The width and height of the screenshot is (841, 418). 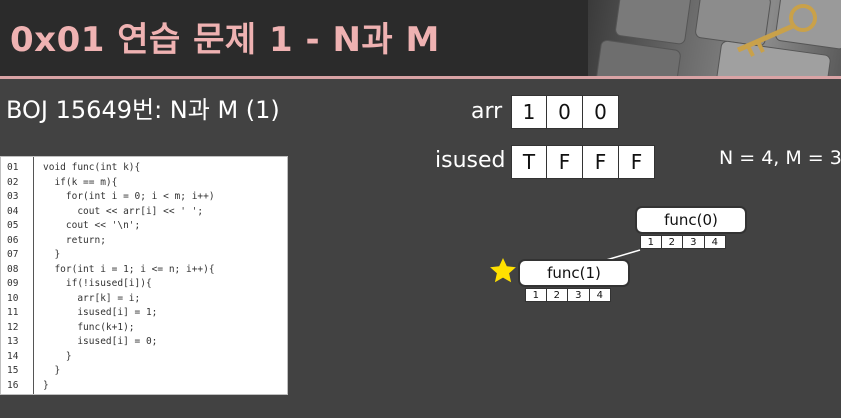 I want to click on func0-node: func(0), so click(x=691, y=220).